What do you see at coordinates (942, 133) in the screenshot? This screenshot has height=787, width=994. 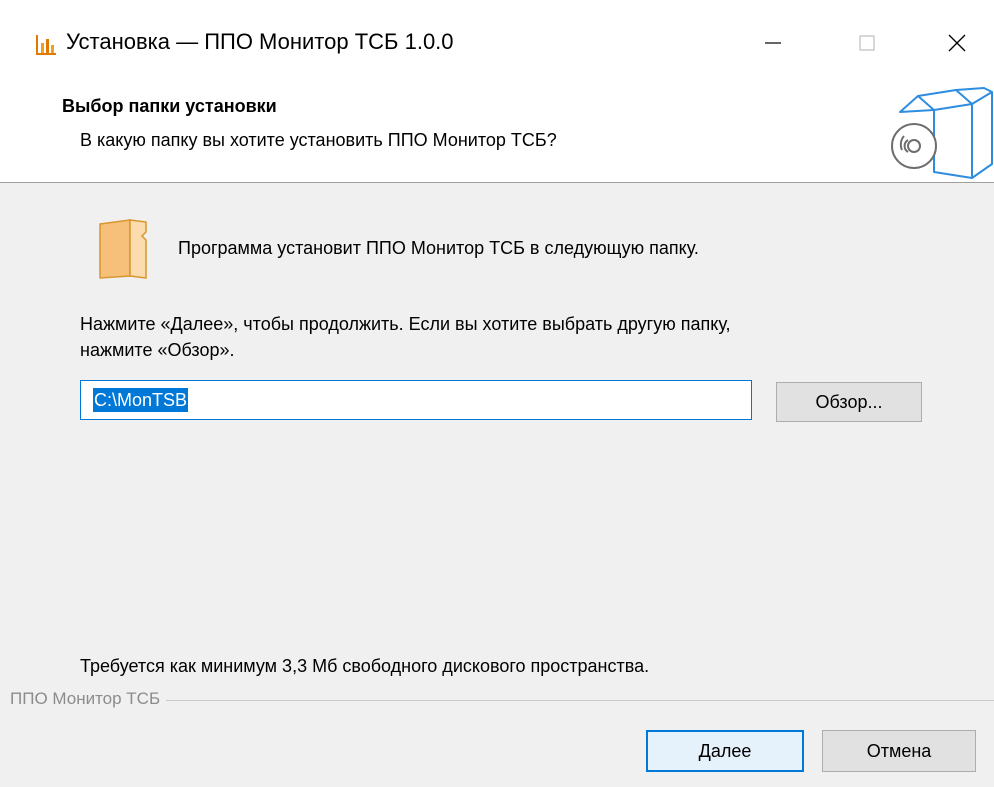 I see `installer-box-disc-icon` at bounding box center [942, 133].